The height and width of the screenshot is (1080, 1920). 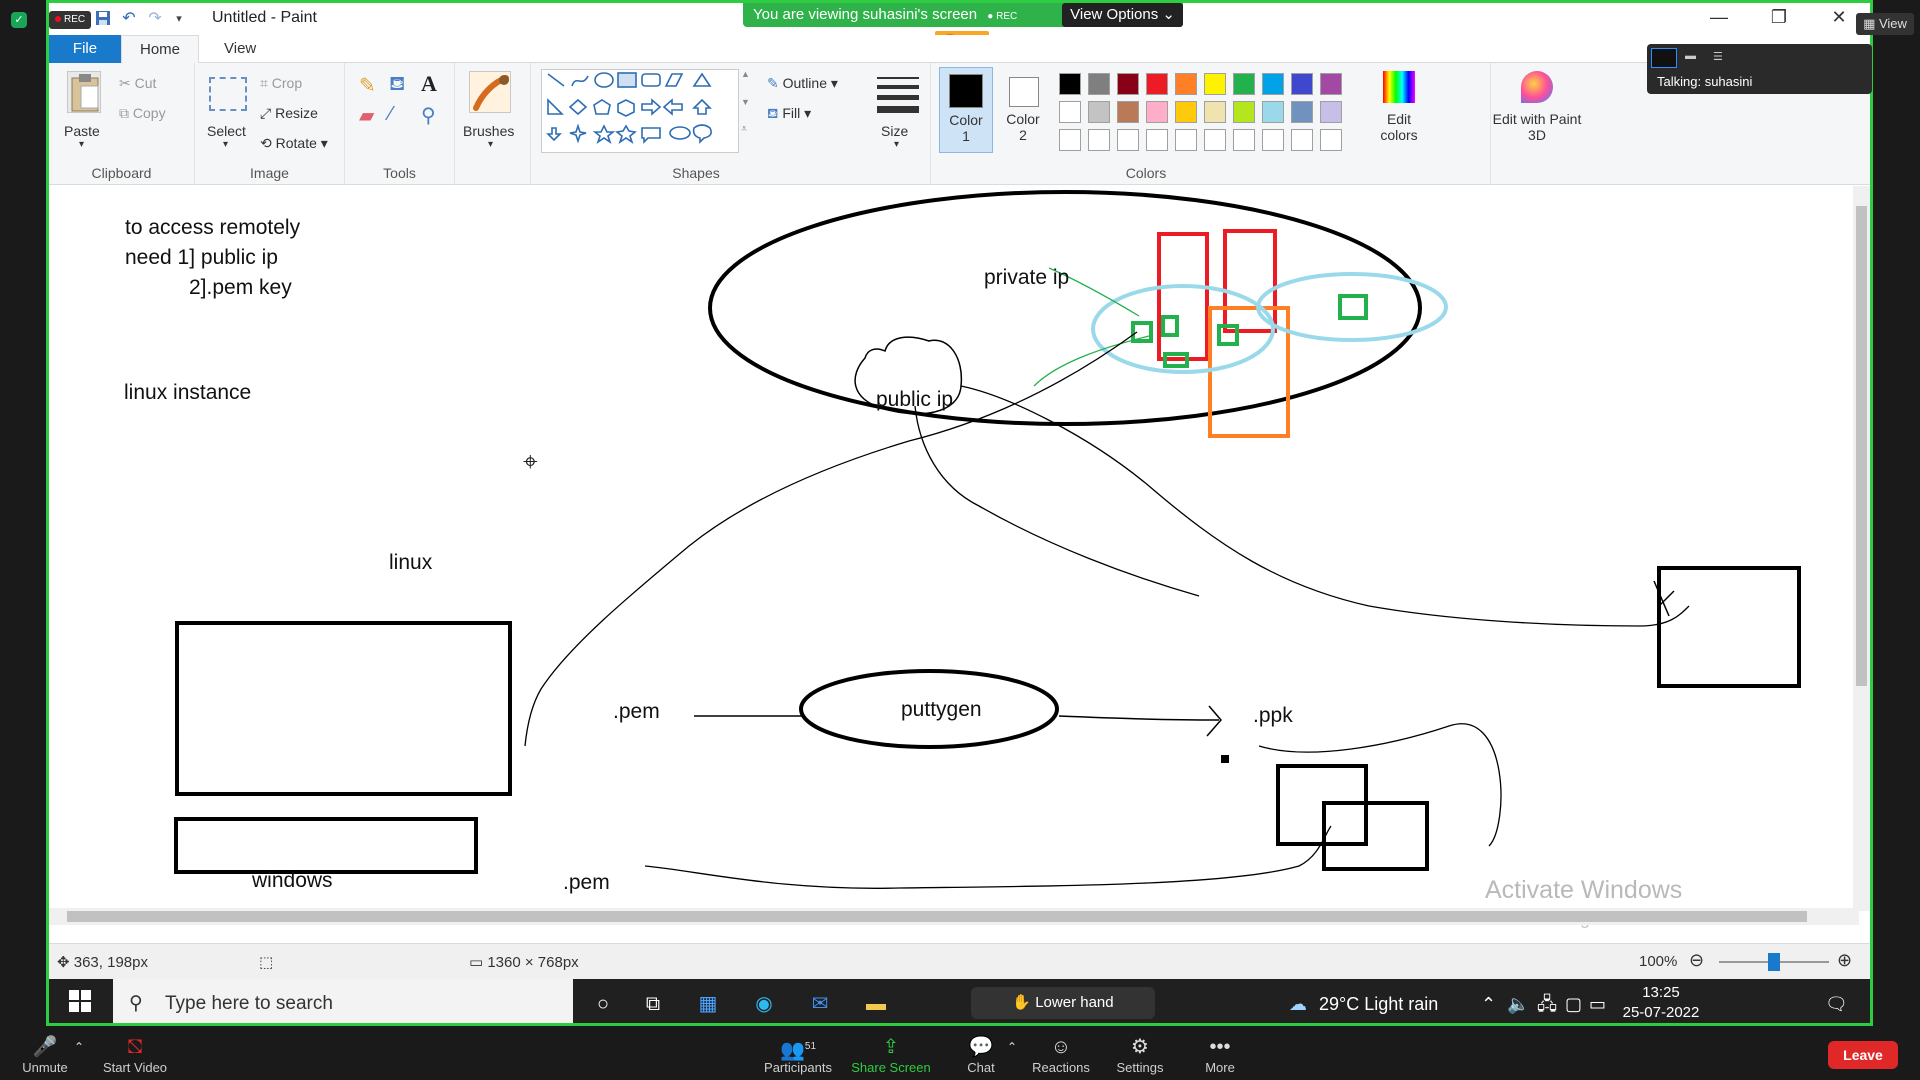 I want to click on network-icon: 🖧, so click(x=1547, y=1001).